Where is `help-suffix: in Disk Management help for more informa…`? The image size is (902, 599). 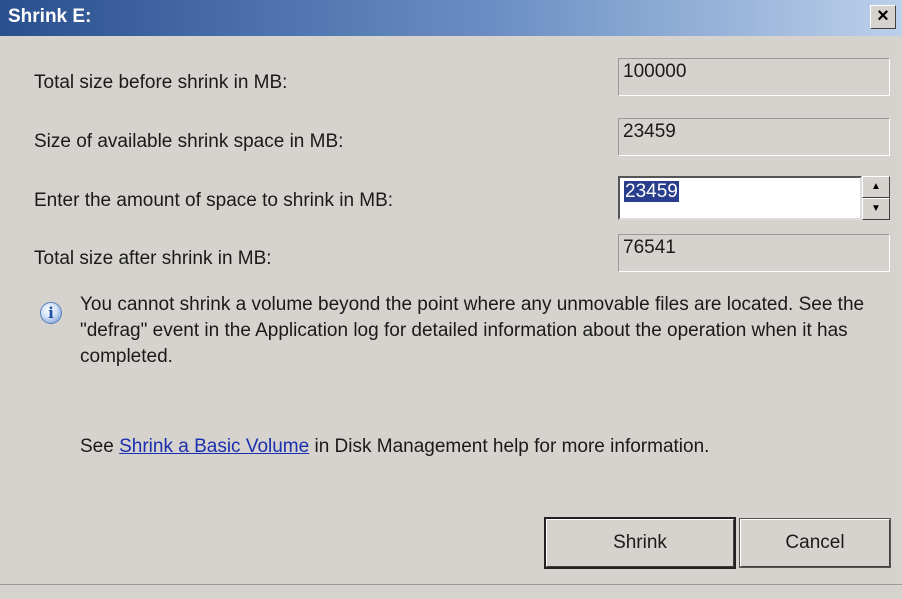
help-suffix: in Disk Management help for more informa… is located at coordinates (509, 446).